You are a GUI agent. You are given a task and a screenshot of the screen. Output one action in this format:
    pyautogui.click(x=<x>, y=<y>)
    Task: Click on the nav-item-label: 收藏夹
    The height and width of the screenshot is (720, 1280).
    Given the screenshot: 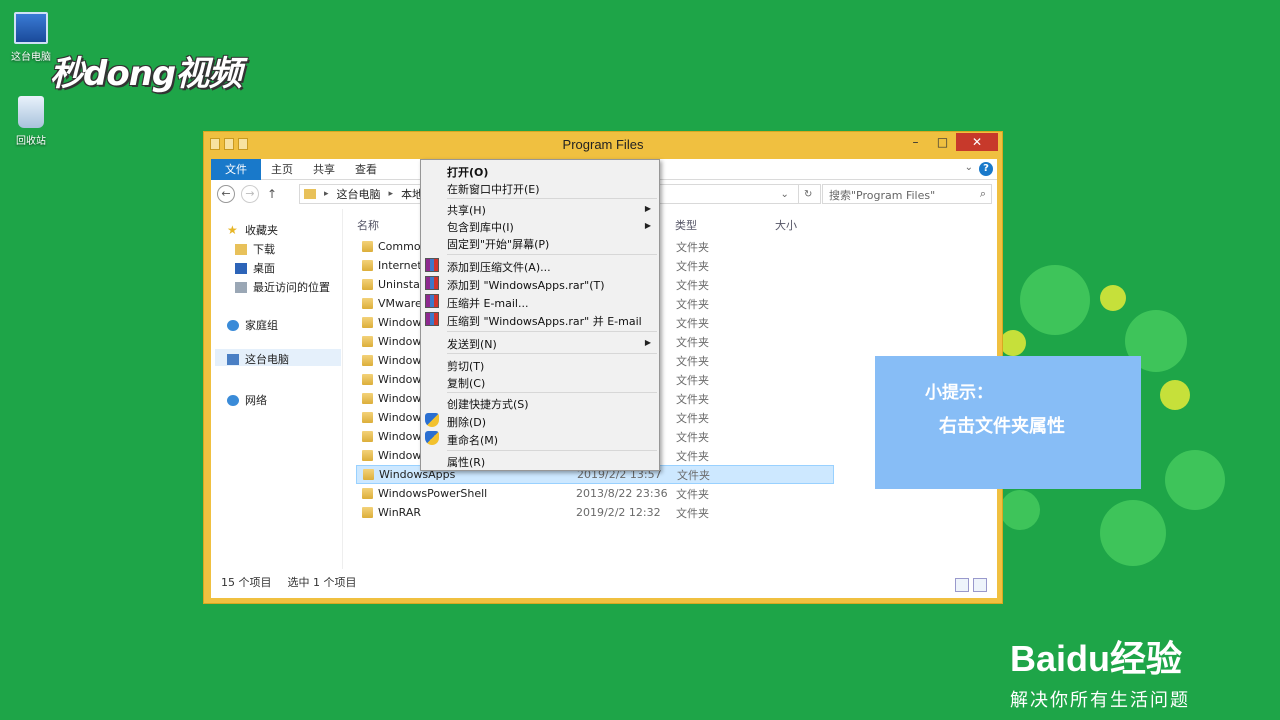 What is the action you would take?
    pyautogui.click(x=261, y=230)
    